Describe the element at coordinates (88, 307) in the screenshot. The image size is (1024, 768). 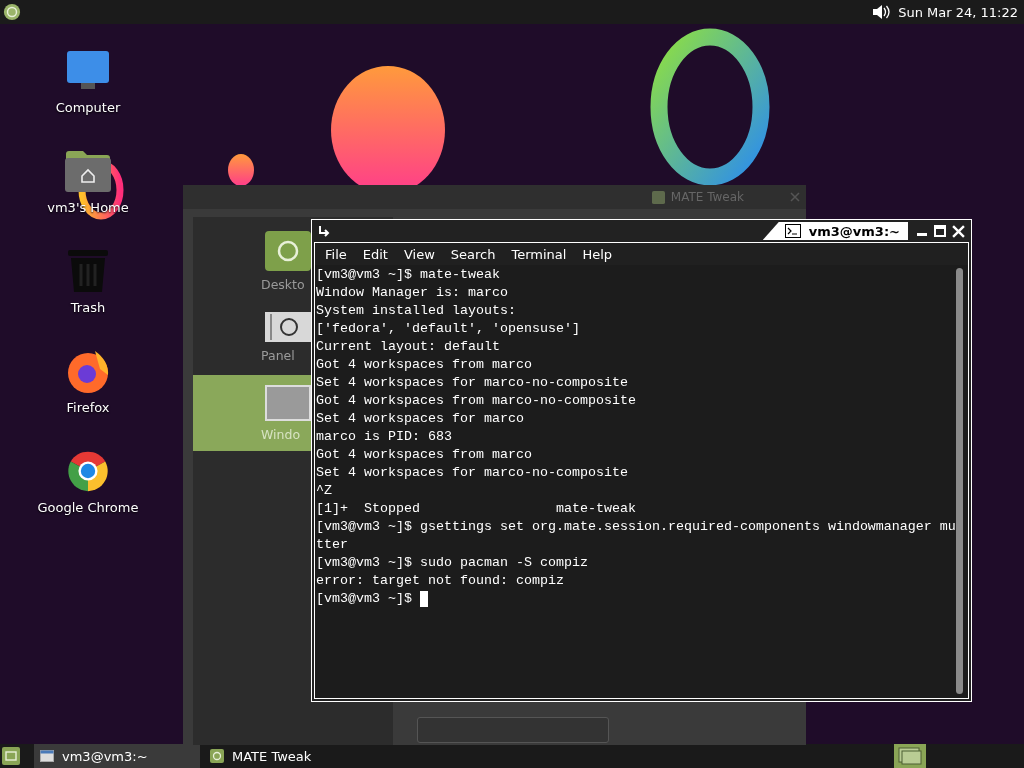
I see `desktop-icon-label: Trash` at that location.